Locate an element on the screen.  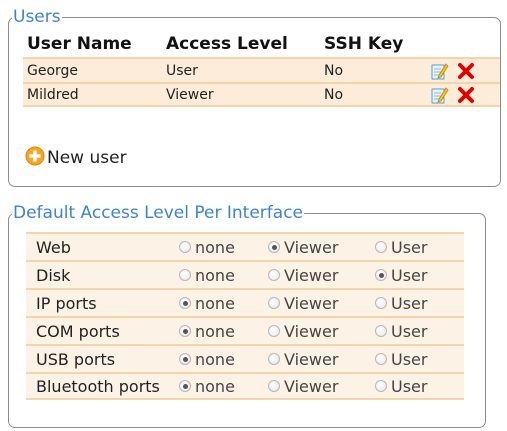
access-row: IP ports none Viewer User is located at coordinates (245, 302).